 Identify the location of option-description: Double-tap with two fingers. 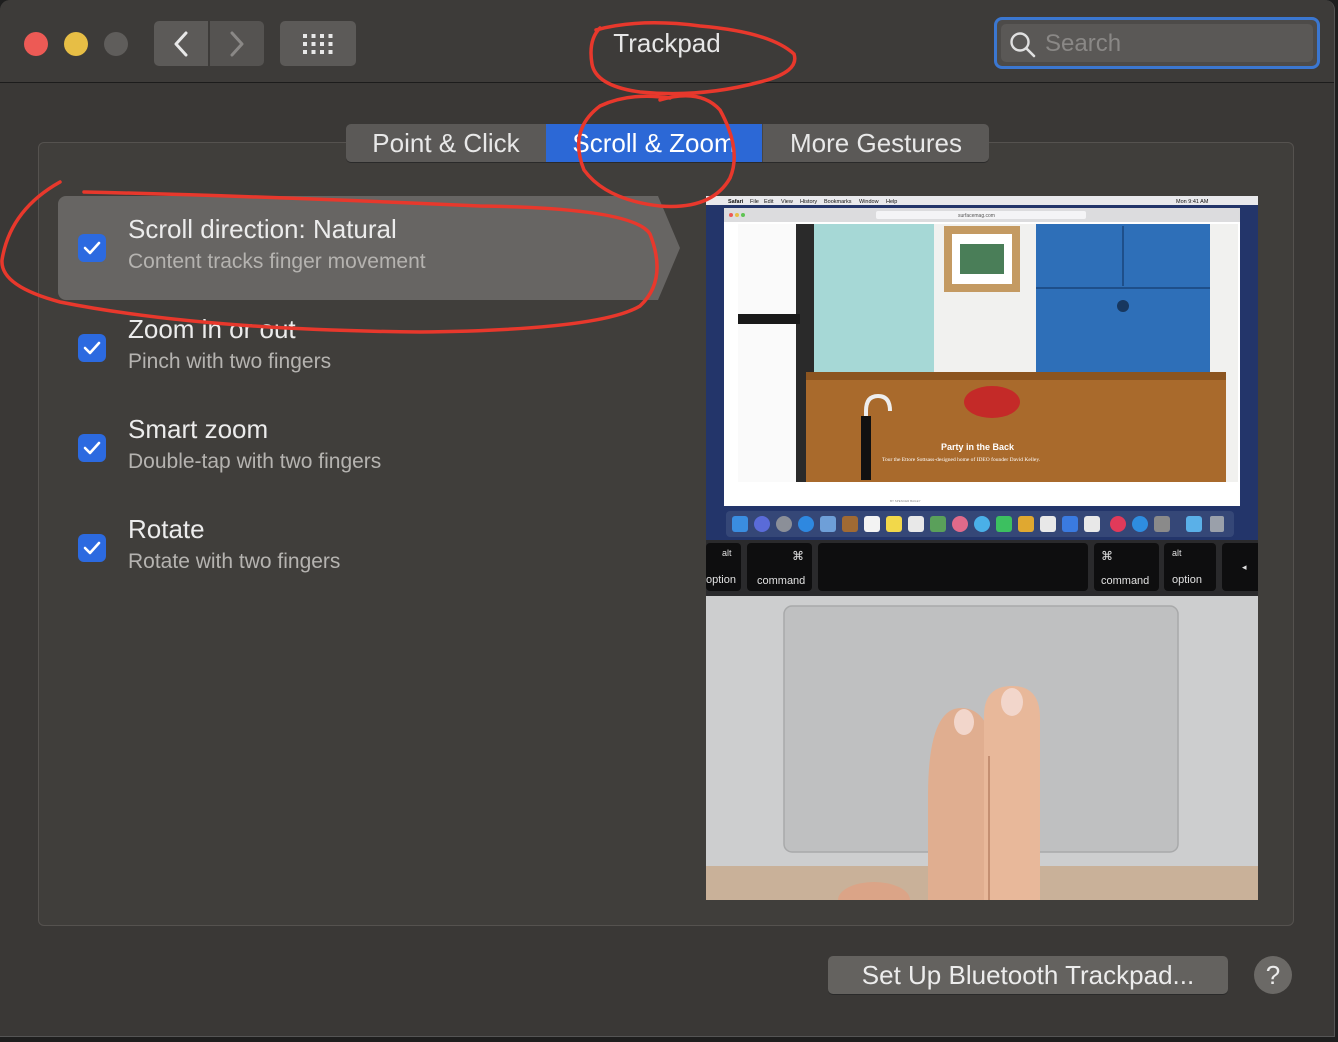
(255, 461).